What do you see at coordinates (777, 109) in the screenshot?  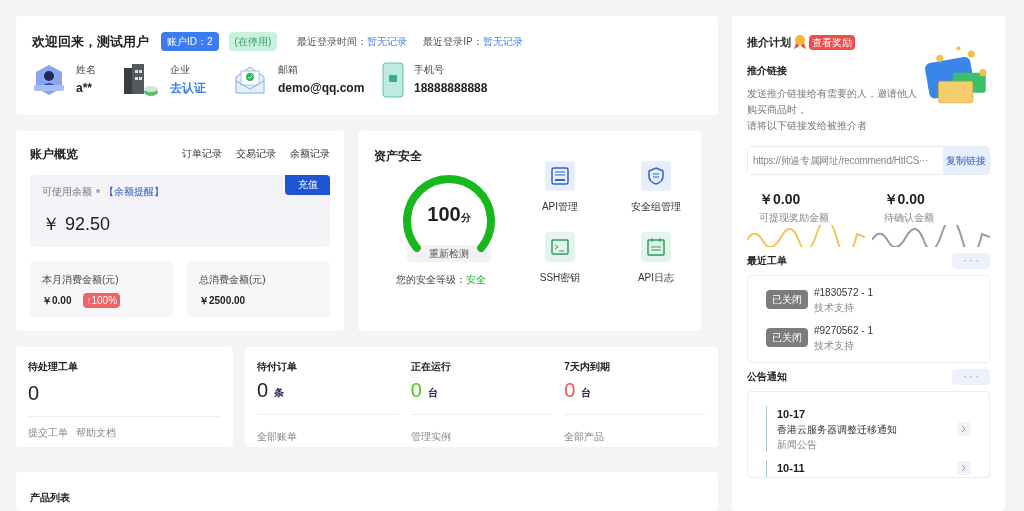 I see `description-line: 购买商品时，` at bounding box center [777, 109].